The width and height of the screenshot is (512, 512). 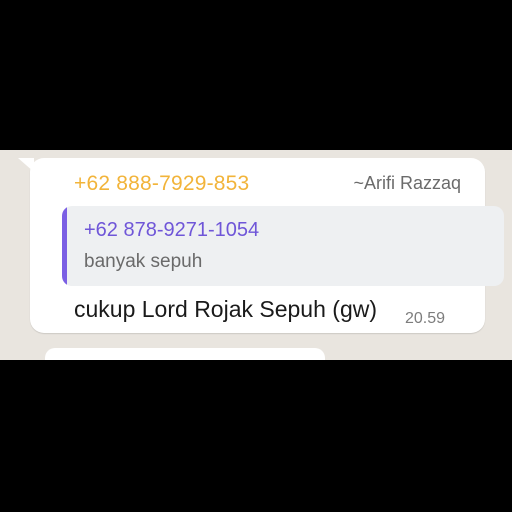 I want to click on quote-accent-bar, so click(x=64, y=246).